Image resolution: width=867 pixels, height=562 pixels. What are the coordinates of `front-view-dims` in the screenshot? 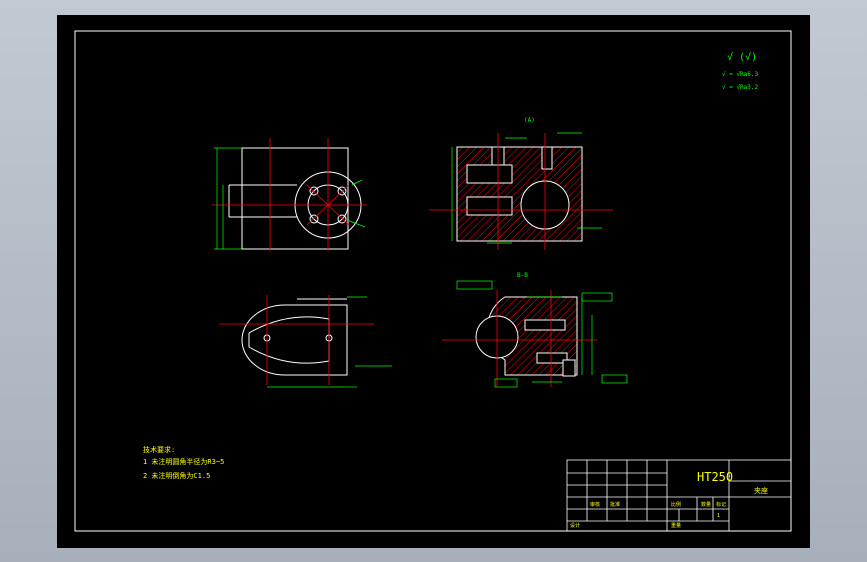 It's located at (290, 198).